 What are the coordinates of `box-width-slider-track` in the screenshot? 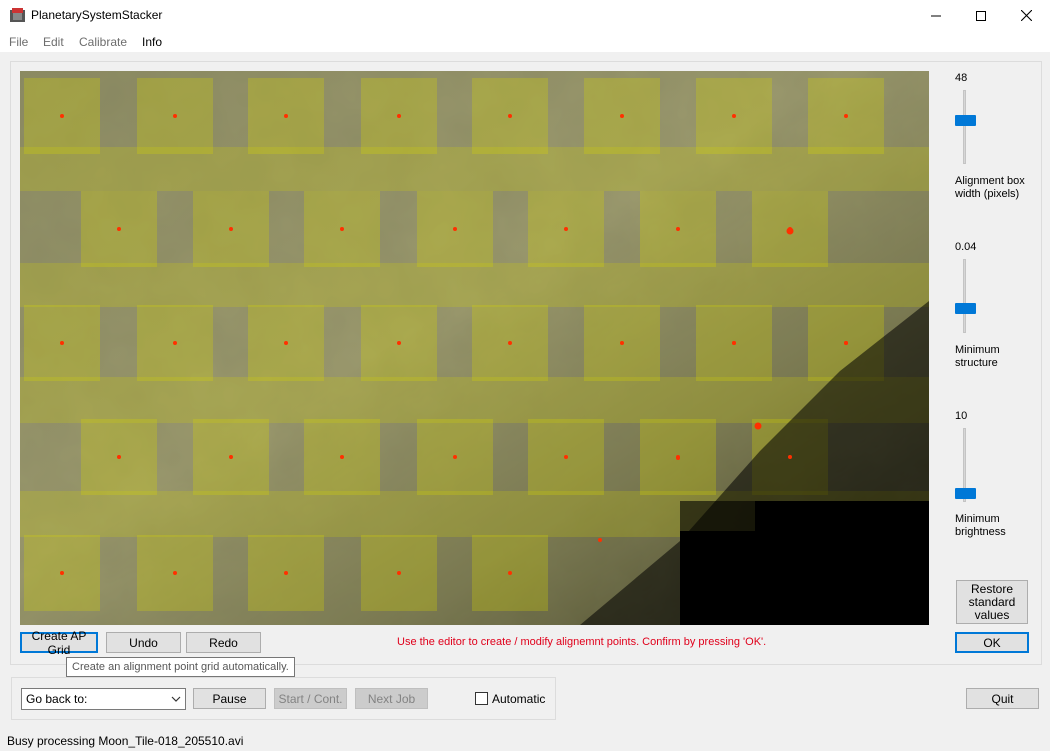 It's located at (964, 127).